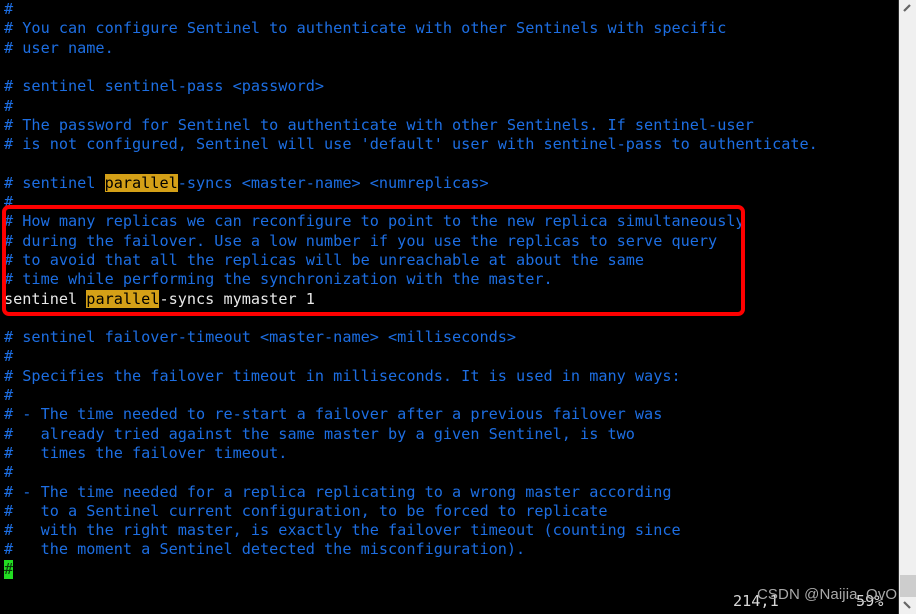  Describe the element at coordinates (907, 307) in the screenshot. I see `vertical-scrollbar` at that location.